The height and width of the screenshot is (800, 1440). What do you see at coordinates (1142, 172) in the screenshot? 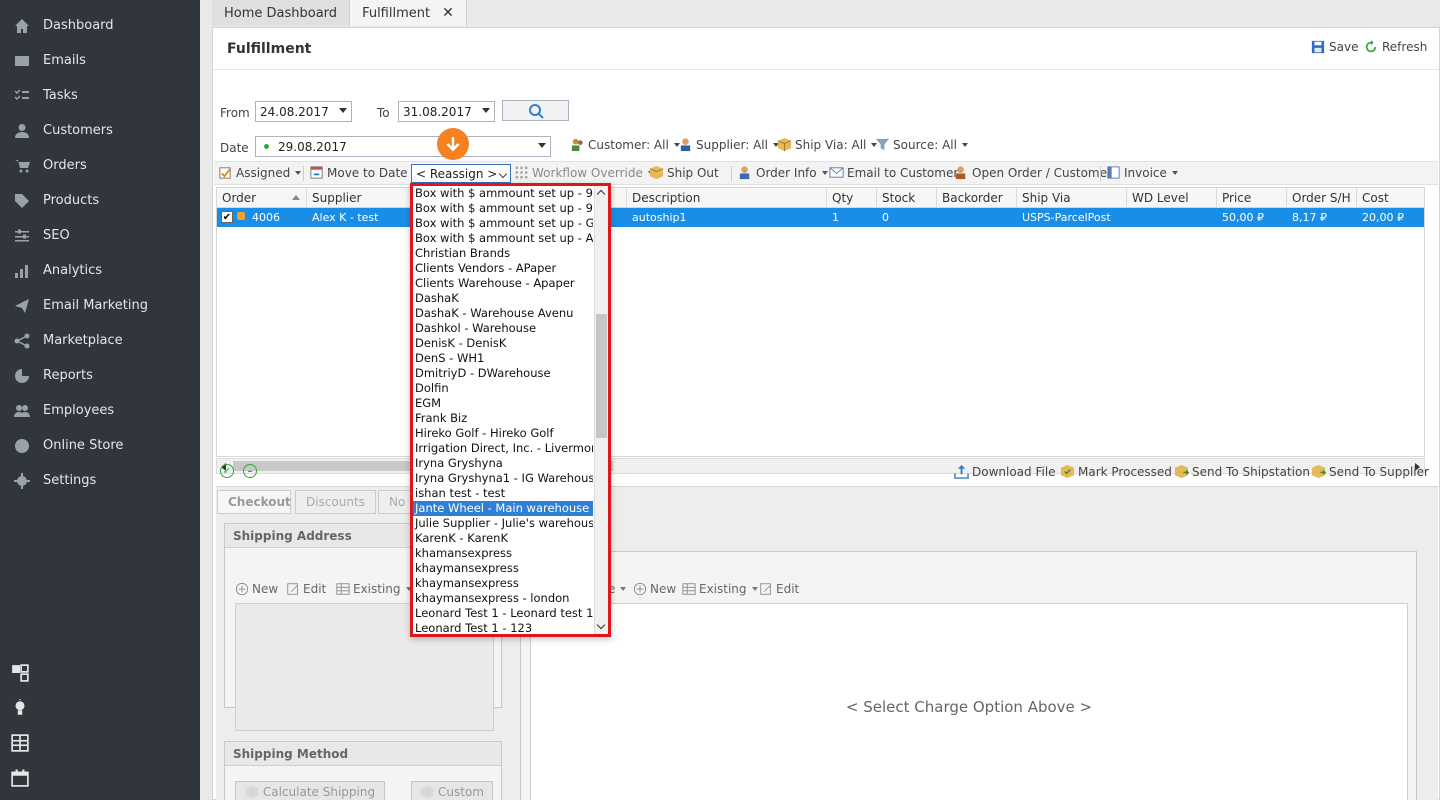
I see `invoice-button: Invoice` at bounding box center [1142, 172].